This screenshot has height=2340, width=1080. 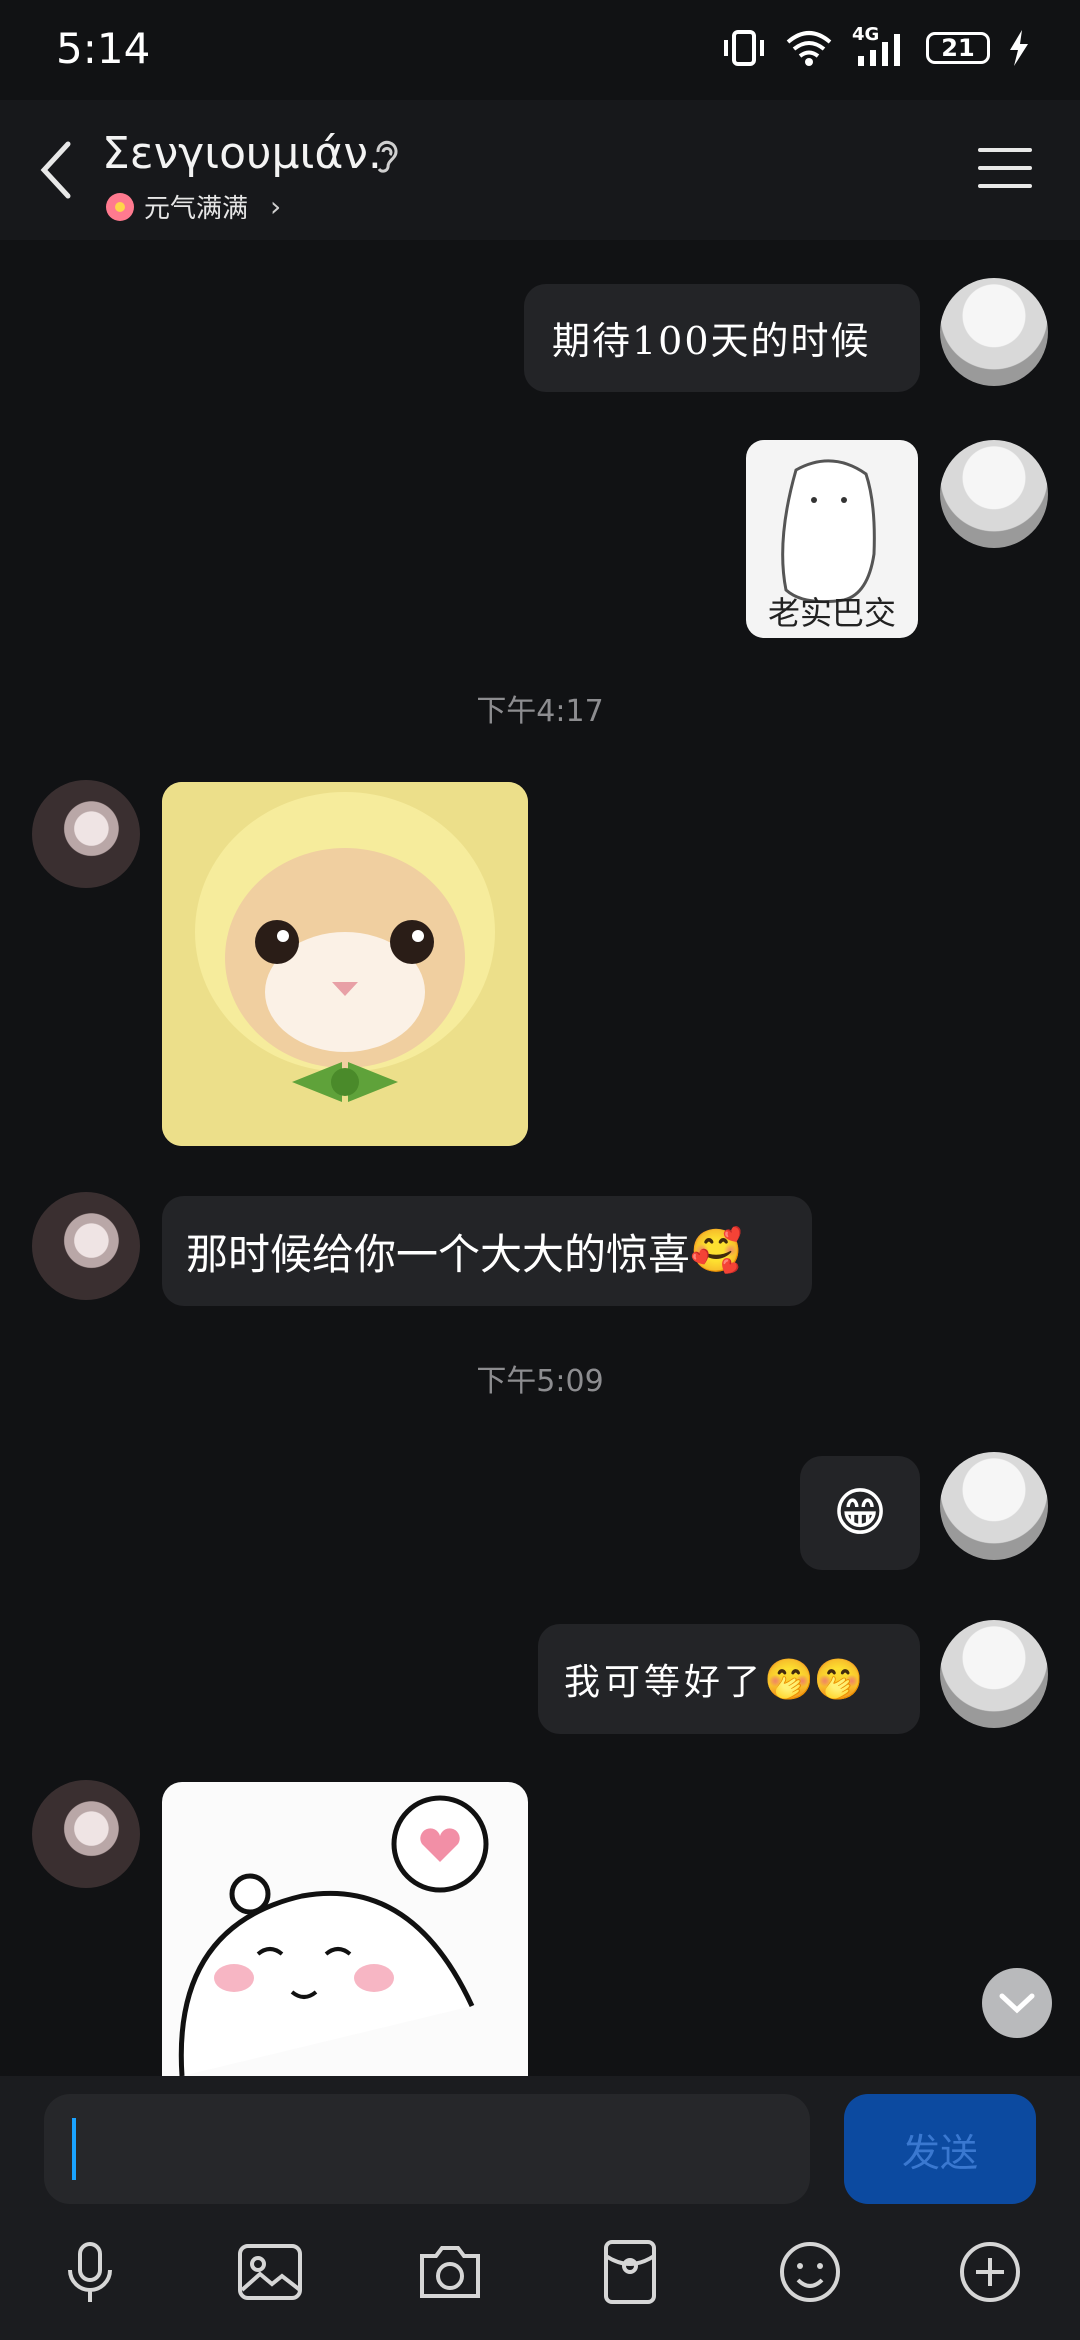 What do you see at coordinates (450, 2272) in the screenshot?
I see `camera-icon` at bounding box center [450, 2272].